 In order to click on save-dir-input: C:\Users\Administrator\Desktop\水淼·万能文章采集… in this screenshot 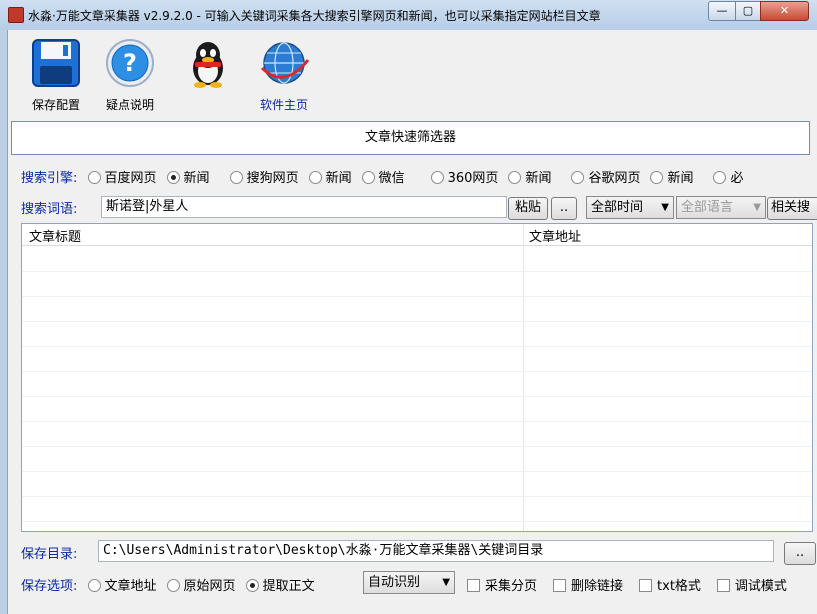, I will do `click(436, 551)`.